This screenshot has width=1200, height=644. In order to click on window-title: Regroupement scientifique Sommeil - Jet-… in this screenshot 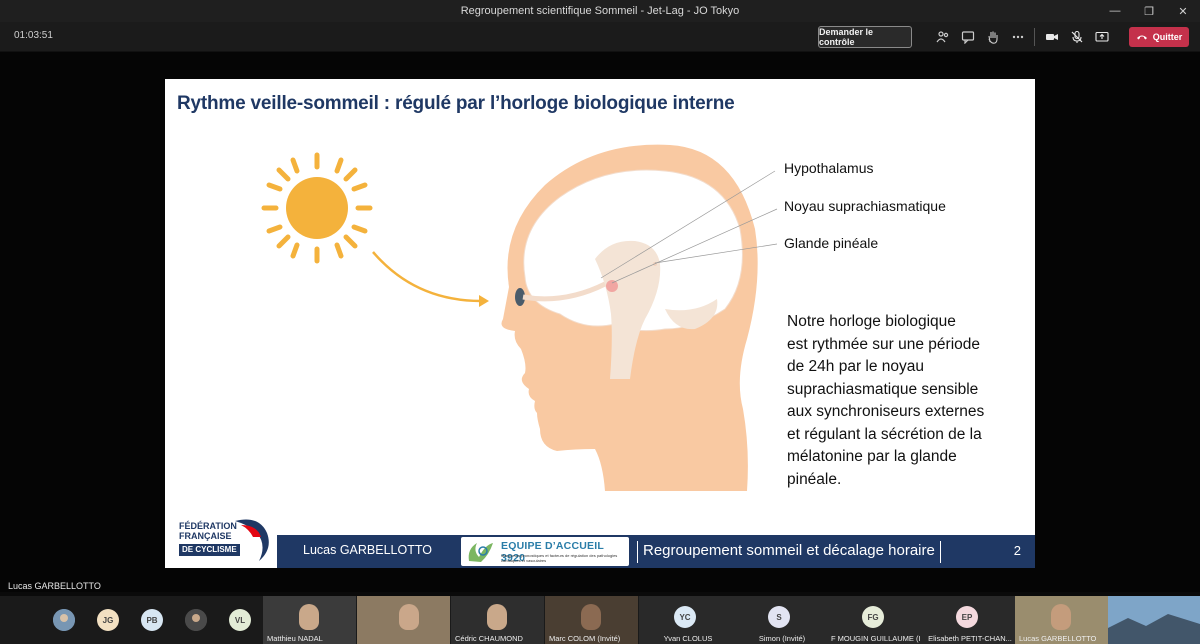, I will do `click(600, 11)`.